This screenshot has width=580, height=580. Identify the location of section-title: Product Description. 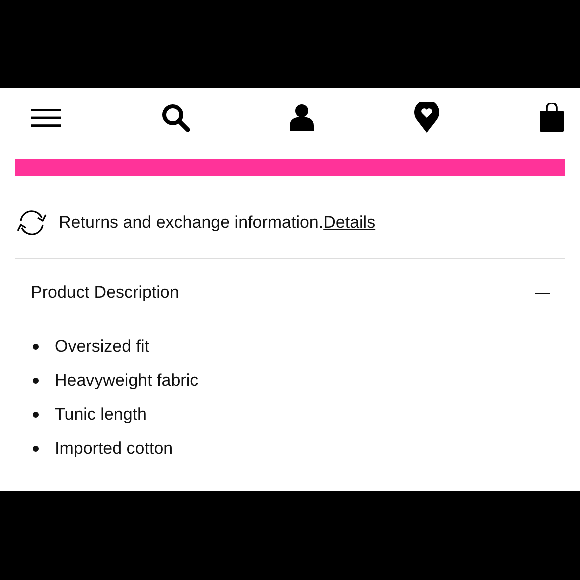
(105, 293).